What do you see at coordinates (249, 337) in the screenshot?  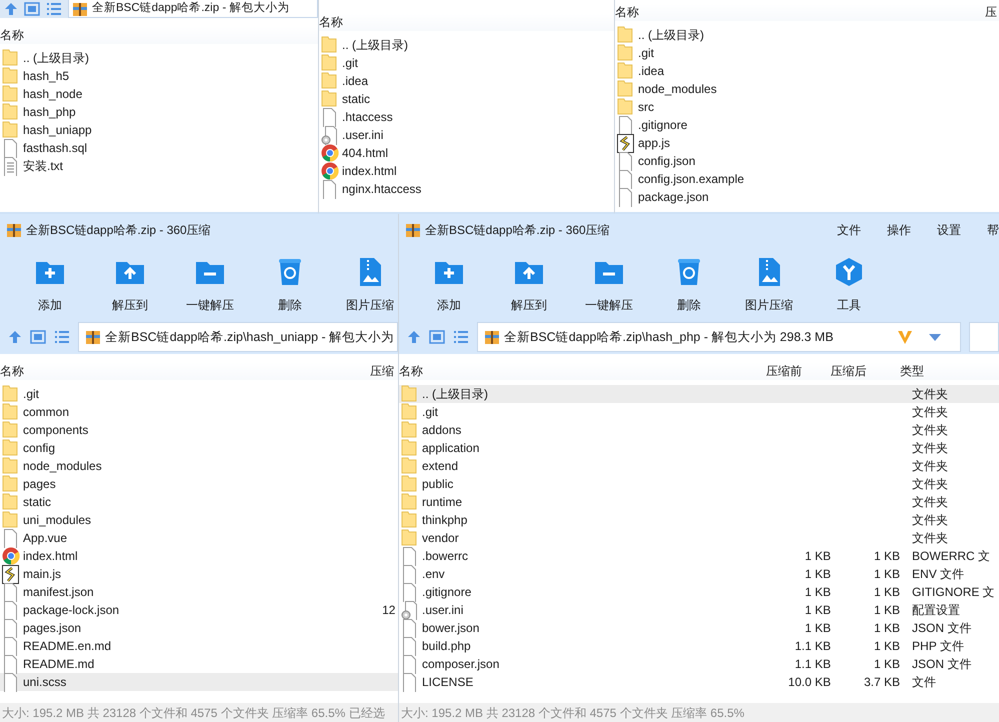 I see `path-text: 全新BSC链dapp哈希.zip\hash_uniapp - 解包大小为` at bounding box center [249, 337].